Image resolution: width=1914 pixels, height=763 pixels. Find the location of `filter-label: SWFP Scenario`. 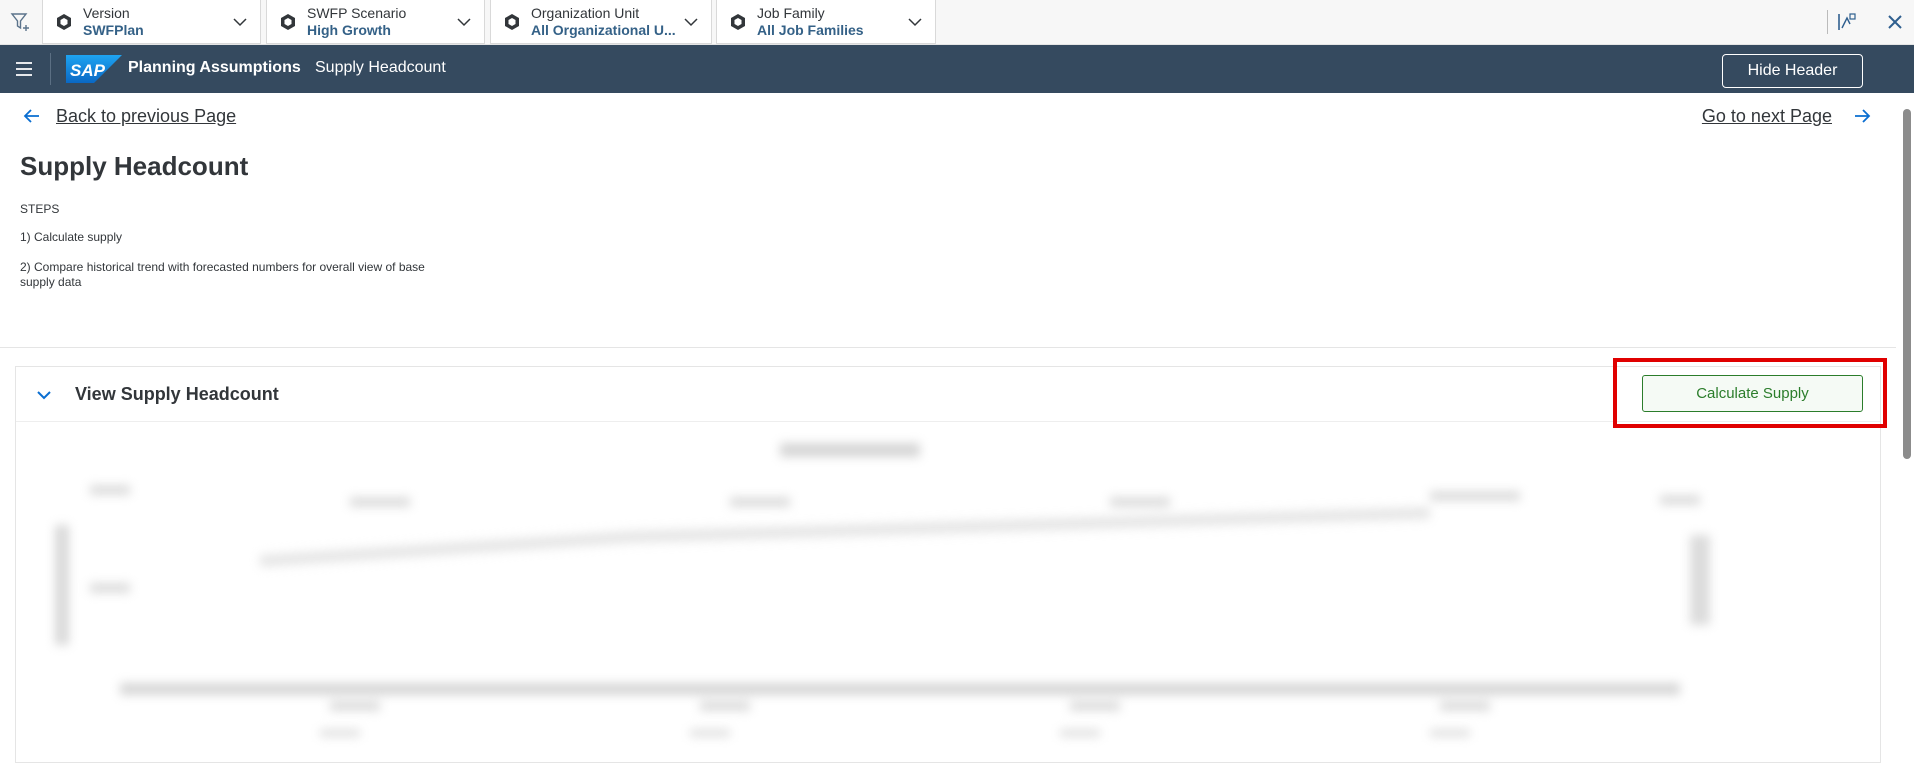

filter-label: SWFP Scenario is located at coordinates (357, 13).